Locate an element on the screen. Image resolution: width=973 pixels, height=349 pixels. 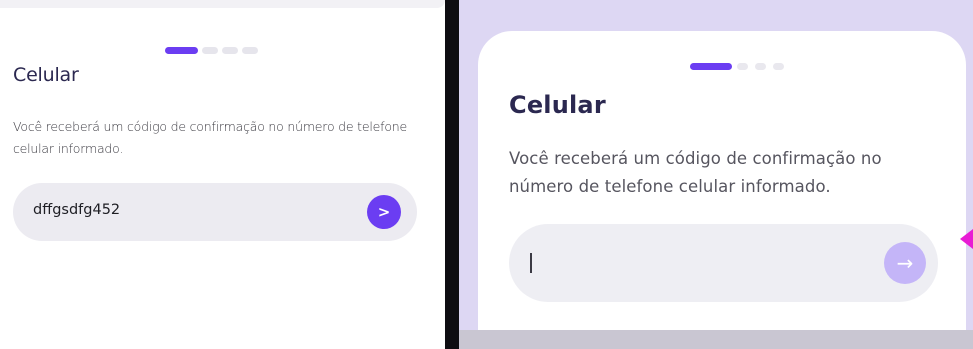
phone-input-field: dffgsdfg452 > is located at coordinates (215, 212).